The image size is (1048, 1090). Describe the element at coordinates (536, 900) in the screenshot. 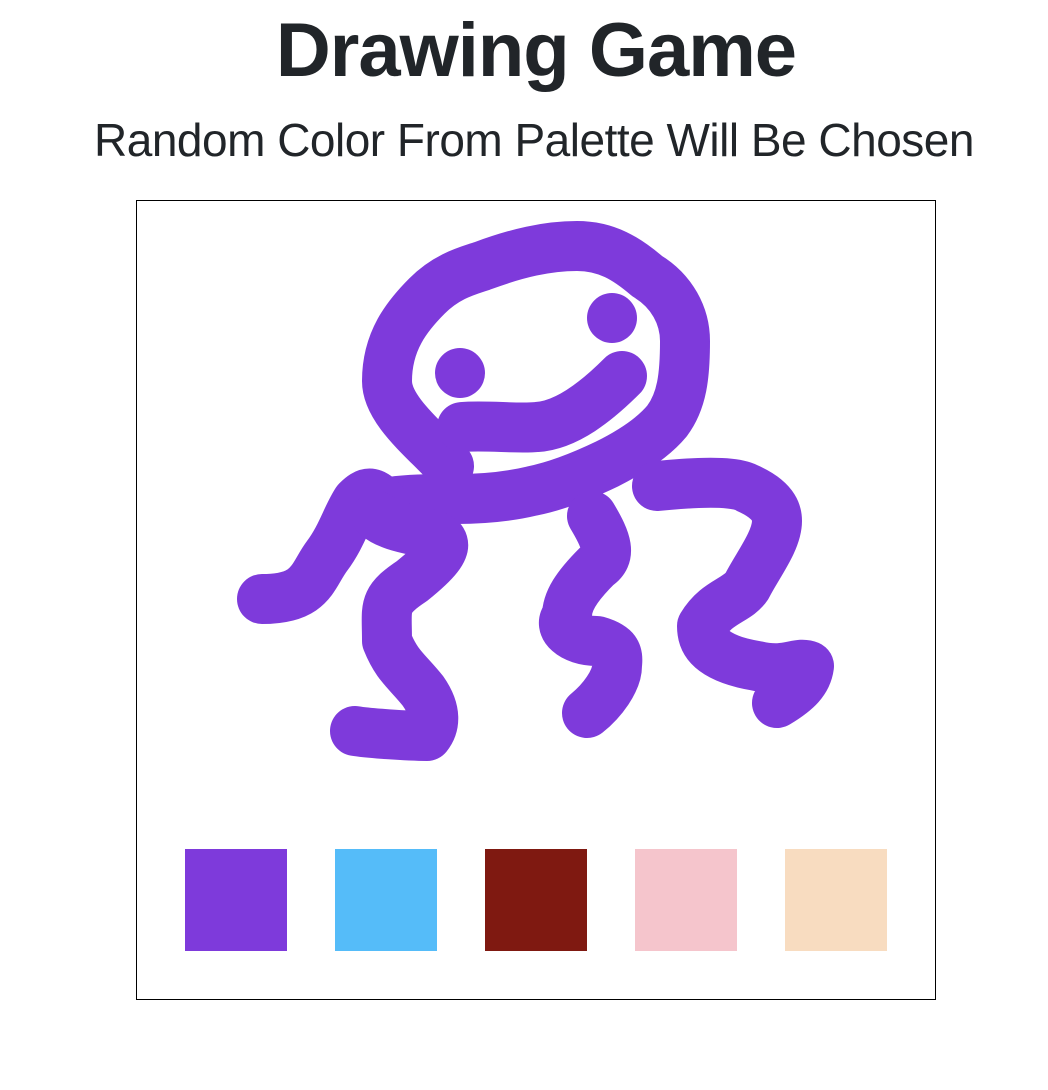

I see `swatch-dark-red` at that location.